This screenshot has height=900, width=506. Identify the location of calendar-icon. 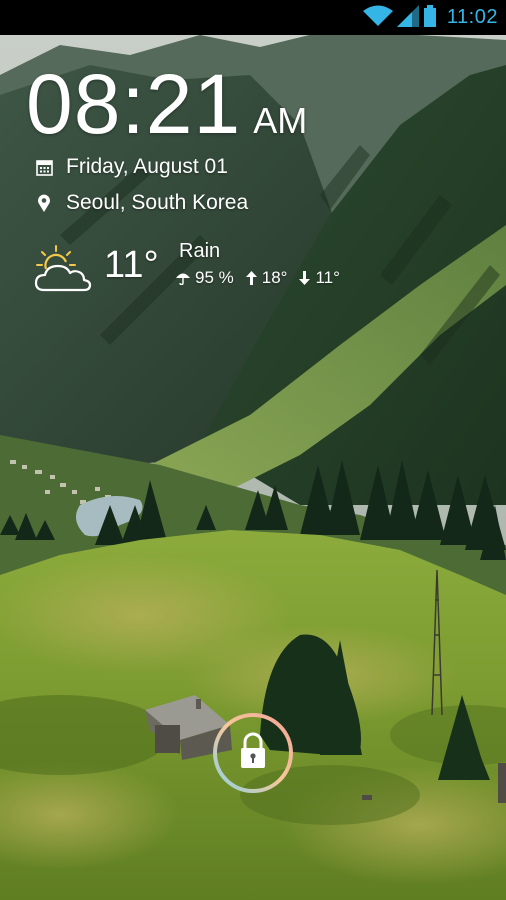
(44, 167).